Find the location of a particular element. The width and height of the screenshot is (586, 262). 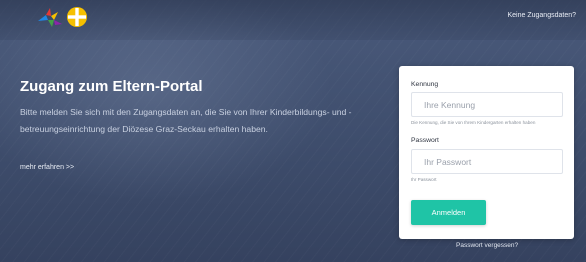

login-button: Anmelden is located at coordinates (448, 212).